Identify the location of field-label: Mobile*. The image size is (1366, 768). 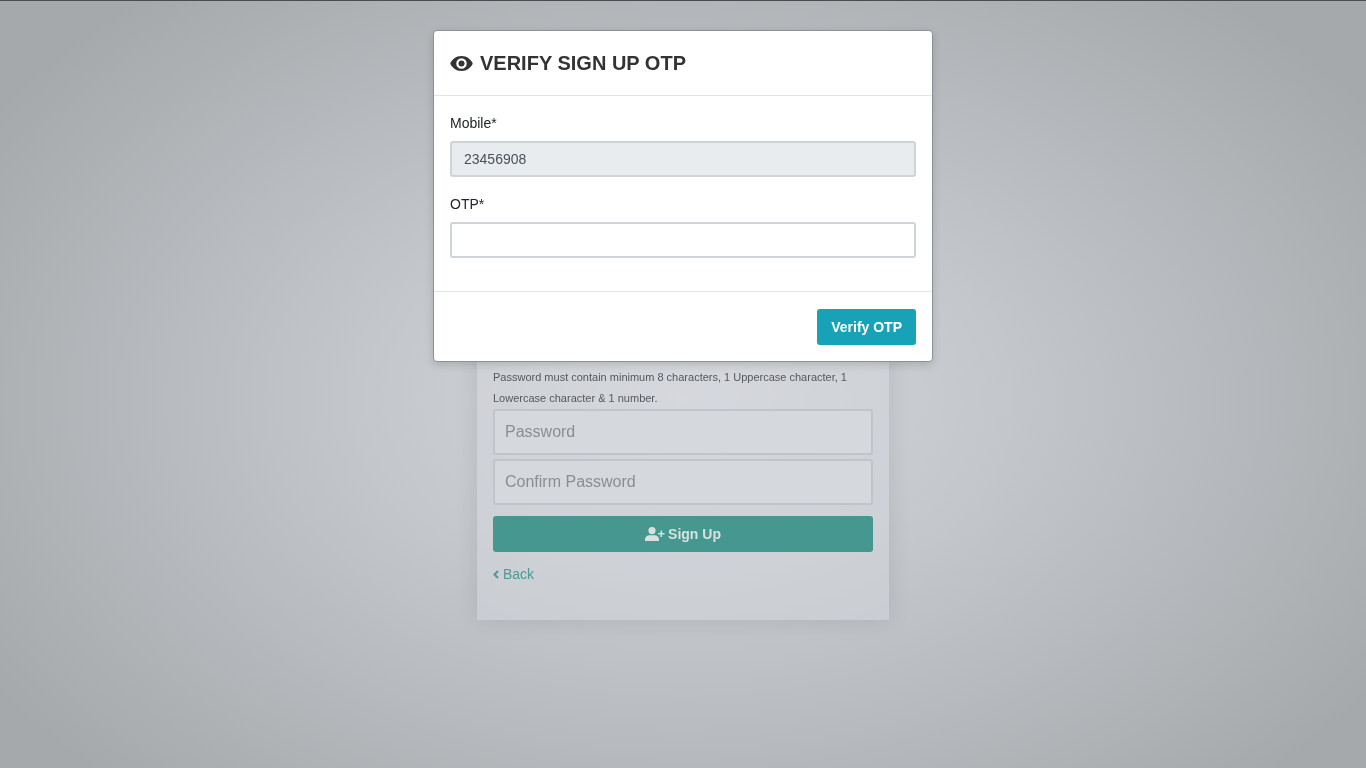
(473, 123).